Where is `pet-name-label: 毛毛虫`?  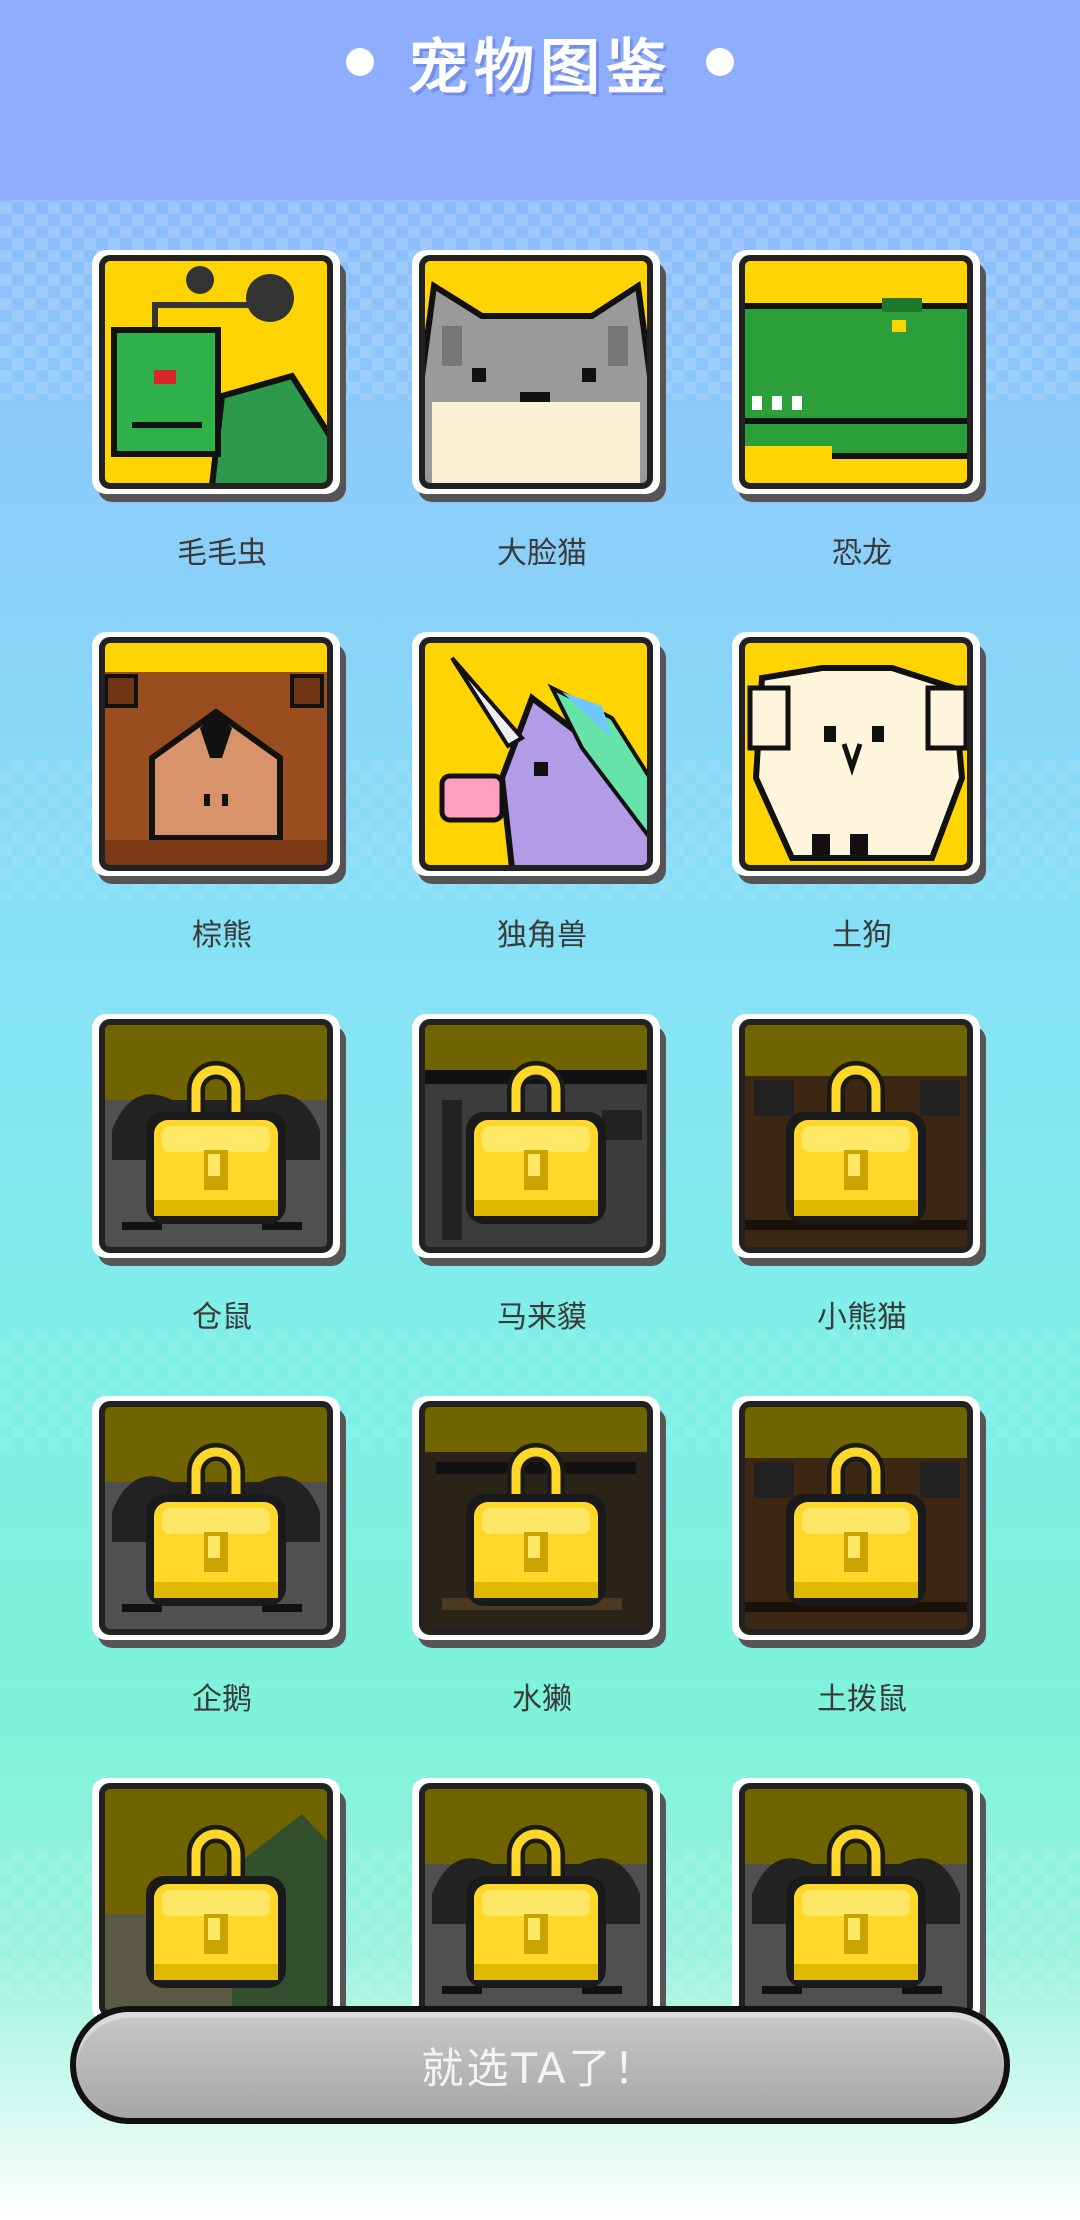 pet-name-label: 毛毛虫 is located at coordinates (222, 553).